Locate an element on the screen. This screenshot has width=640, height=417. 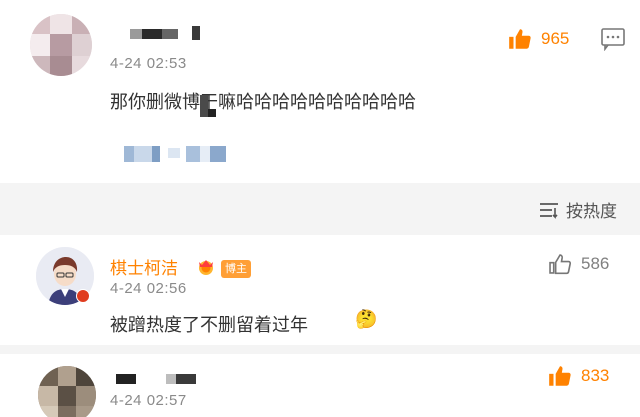
divider is located at coordinates (320, 349).